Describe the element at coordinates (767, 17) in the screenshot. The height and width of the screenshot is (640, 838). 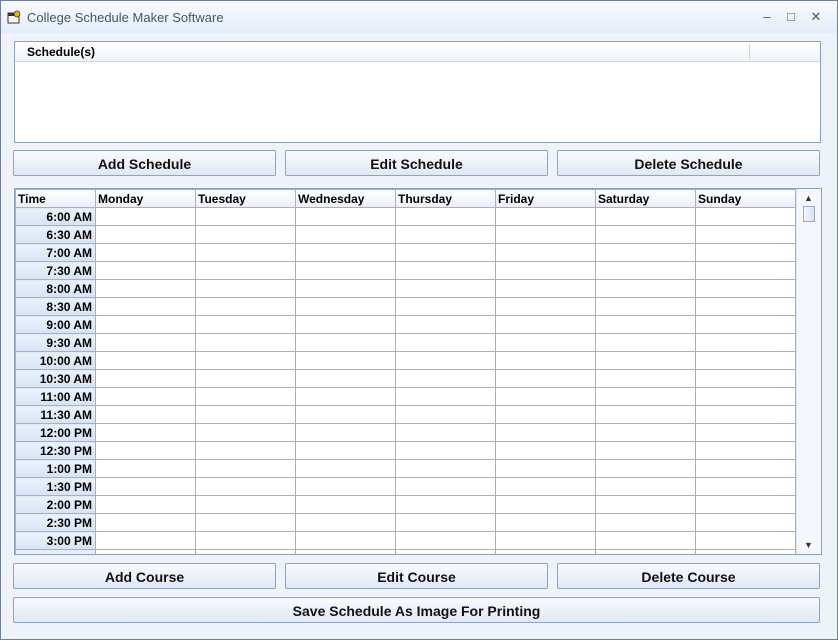
I see `minimize-icon: –` at that location.